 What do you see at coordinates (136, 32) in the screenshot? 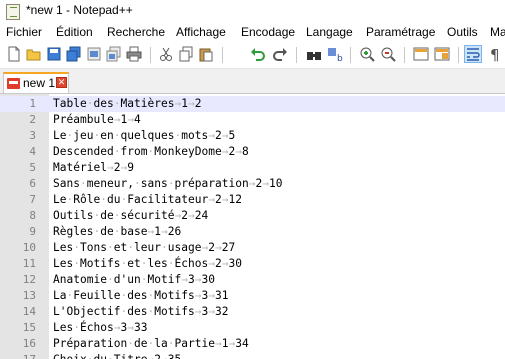
I see `menu-recherche: Recherche` at bounding box center [136, 32].